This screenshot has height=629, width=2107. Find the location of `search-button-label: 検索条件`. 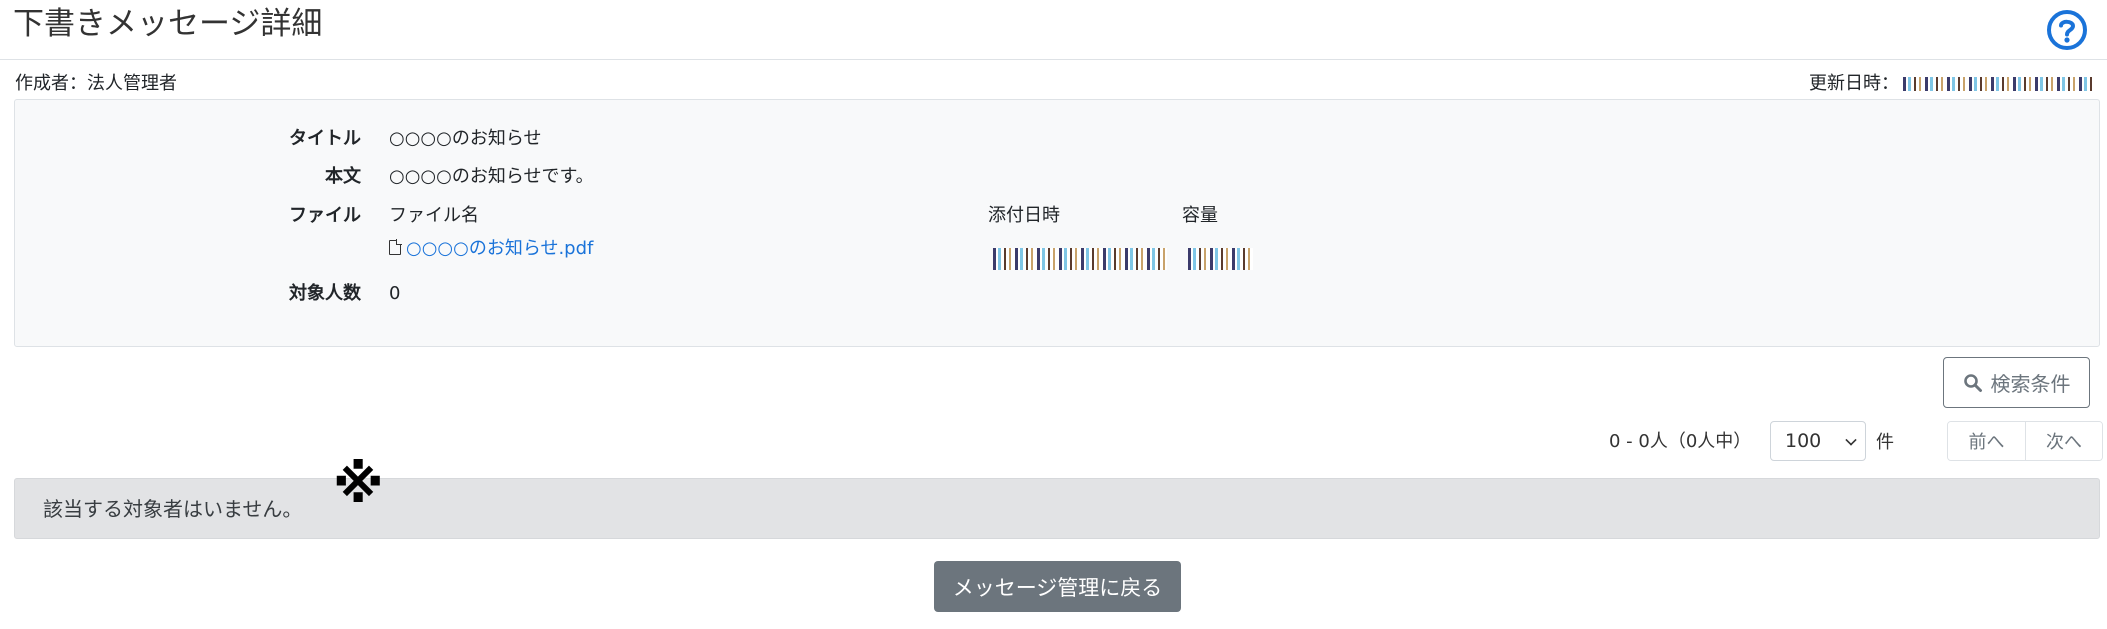

search-button-label: 検索条件 is located at coordinates (2030, 384).